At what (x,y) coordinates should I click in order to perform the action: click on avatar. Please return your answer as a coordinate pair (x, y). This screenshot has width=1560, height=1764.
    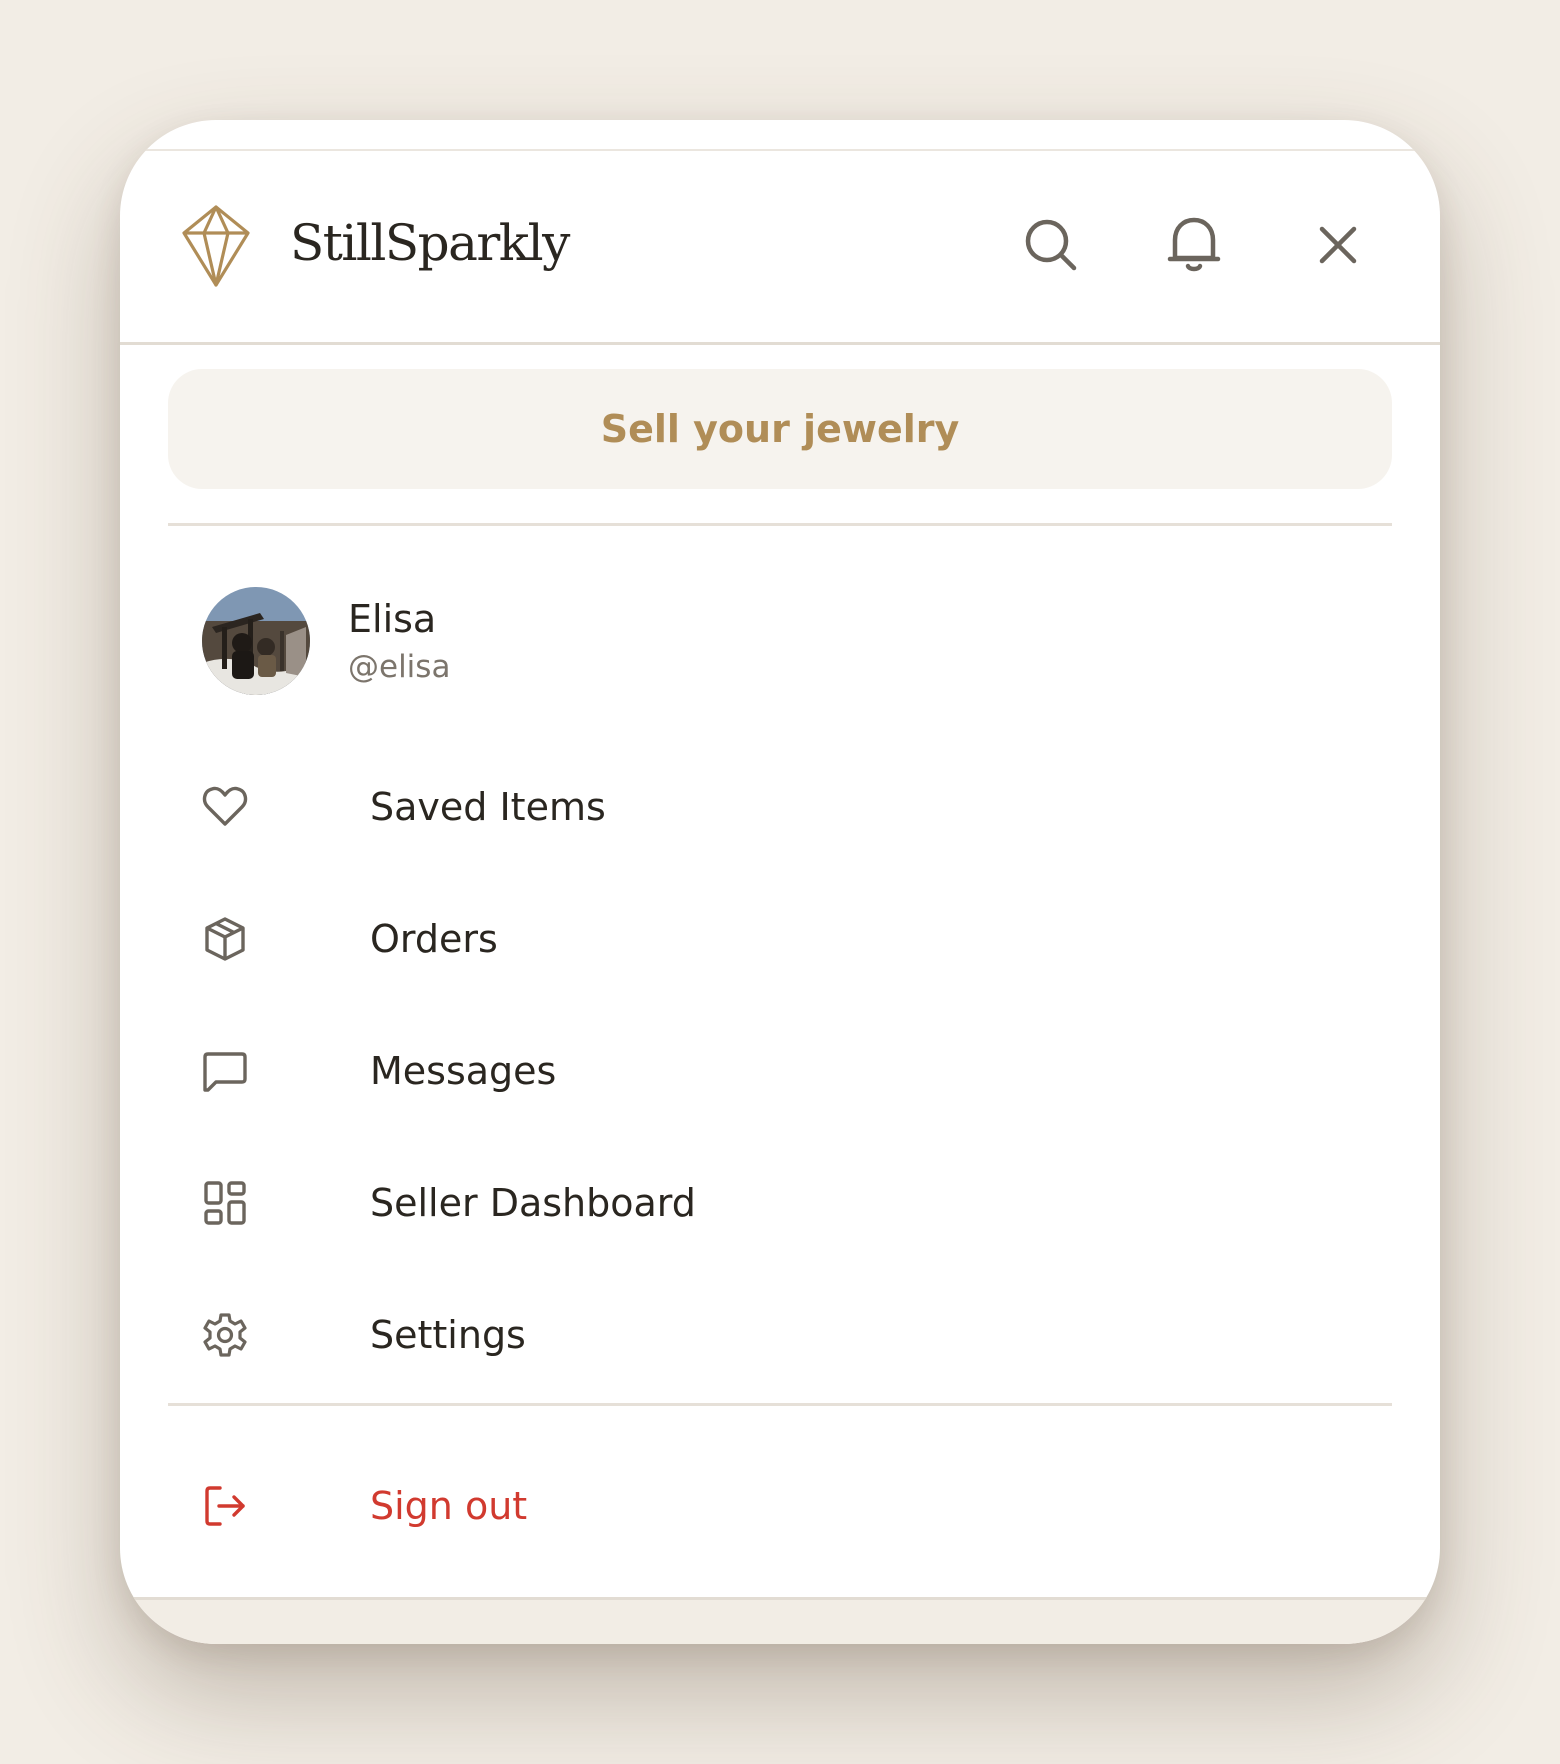
    Looking at the image, I should click on (256, 641).